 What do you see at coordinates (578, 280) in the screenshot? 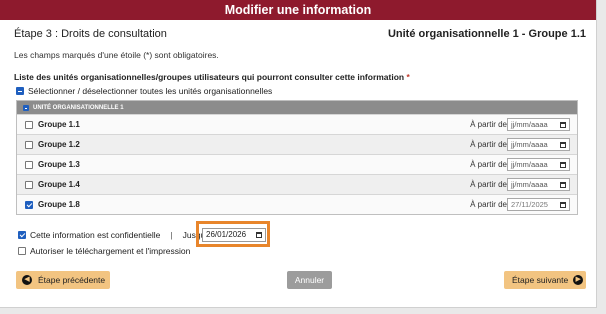
I see `arrow-right-icon: ▶` at bounding box center [578, 280].